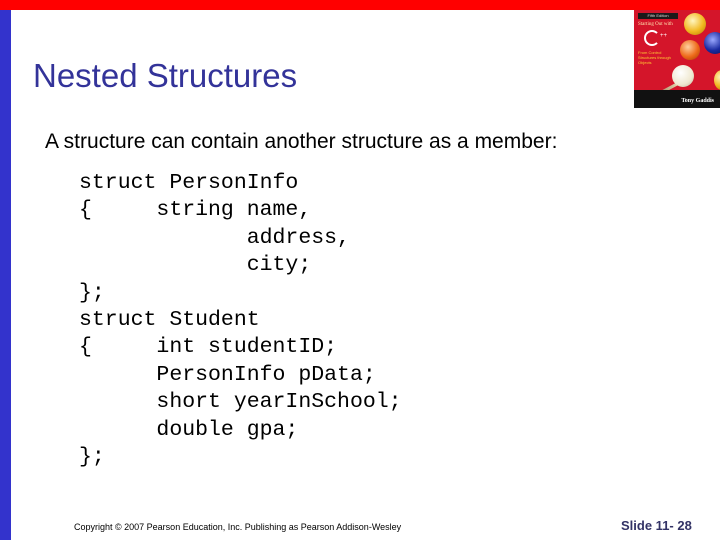  Describe the element at coordinates (652, 38) in the screenshot. I see `cpp-logo-icon` at that location.